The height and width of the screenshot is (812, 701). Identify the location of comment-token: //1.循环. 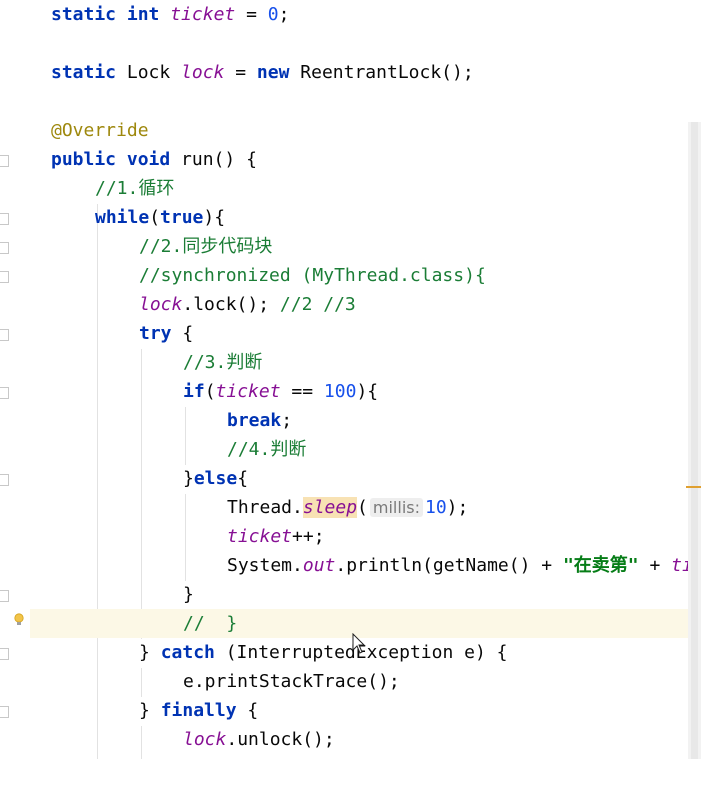
(135, 188).